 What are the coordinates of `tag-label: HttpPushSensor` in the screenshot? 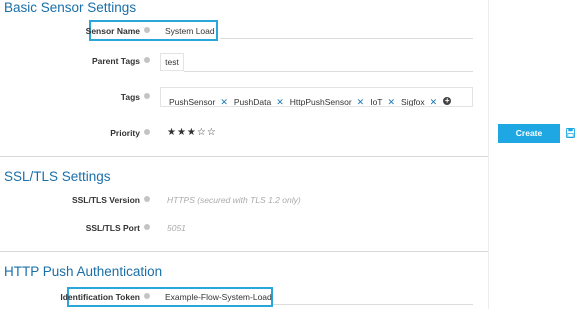 It's located at (320, 102).